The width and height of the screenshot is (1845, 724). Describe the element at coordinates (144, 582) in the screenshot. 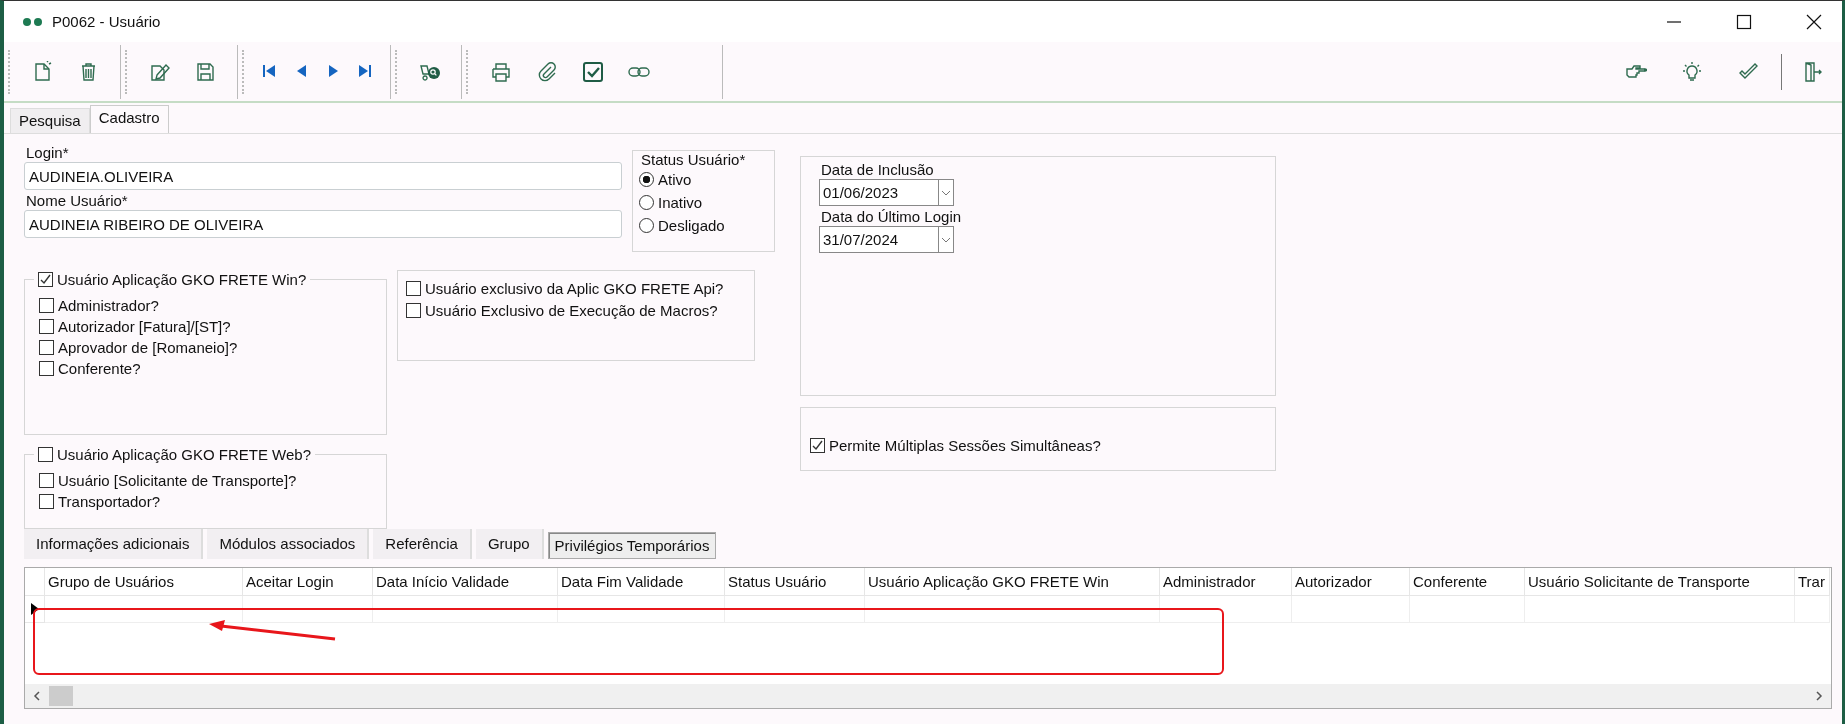

I see `column-header: Grupo de Usuários` at that location.